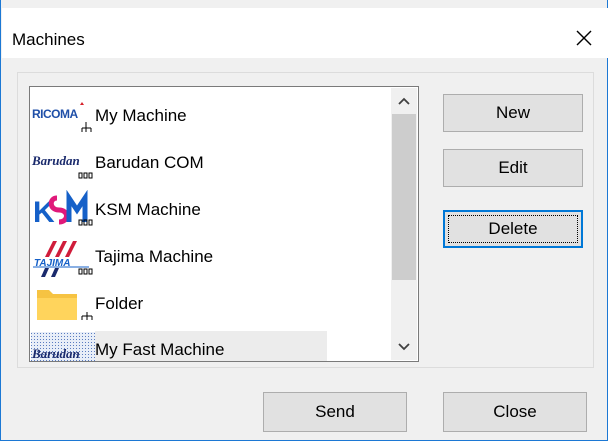 This screenshot has width=608, height=442. What do you see at coordinates (404, 101) in the screenshot?
I see `scroll-up-arrow-icon` at bounding box center [404, 101].